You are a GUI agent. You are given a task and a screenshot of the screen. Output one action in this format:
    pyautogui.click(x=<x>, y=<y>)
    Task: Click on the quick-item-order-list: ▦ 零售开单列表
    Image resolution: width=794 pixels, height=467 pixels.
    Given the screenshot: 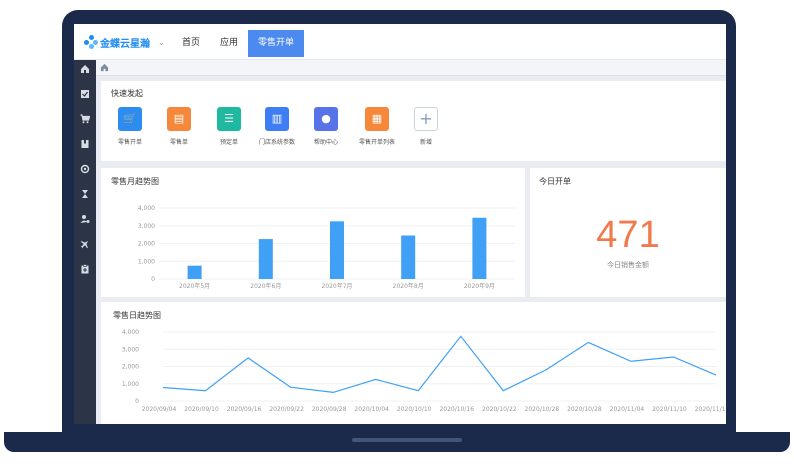 What is the action you would take?
    pyautogui.click(x=377, y=126)
    